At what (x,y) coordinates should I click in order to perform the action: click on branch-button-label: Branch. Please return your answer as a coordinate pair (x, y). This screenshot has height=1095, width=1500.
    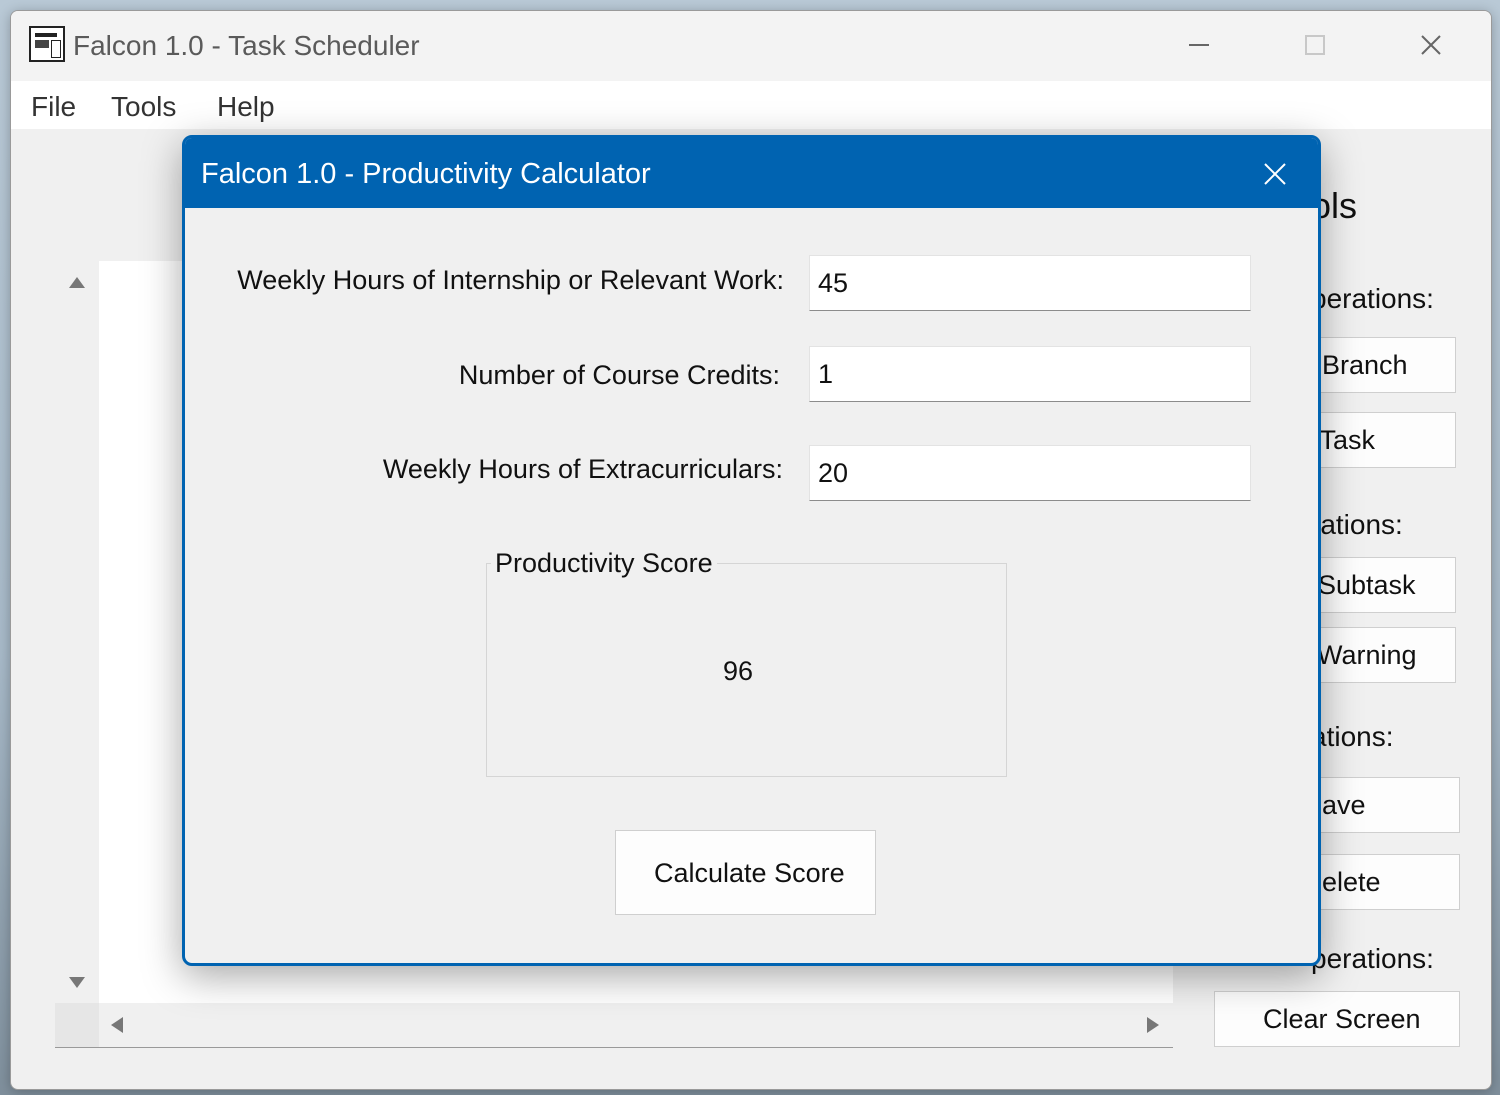
    Looking at the image, I should click on (1365, 365).